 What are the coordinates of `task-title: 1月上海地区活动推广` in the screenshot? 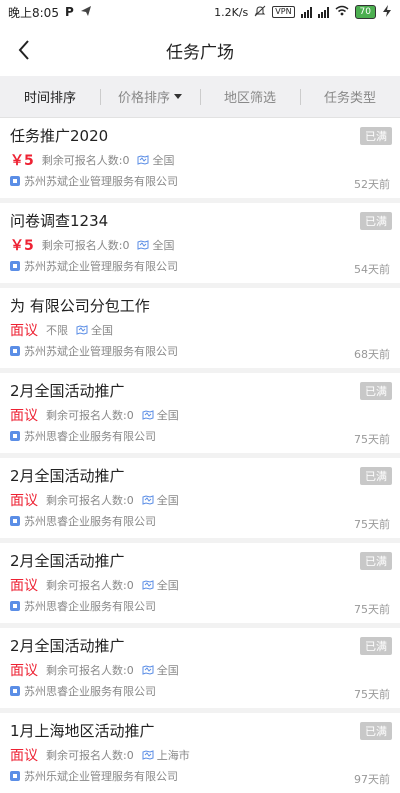 It's located at (82, 731).